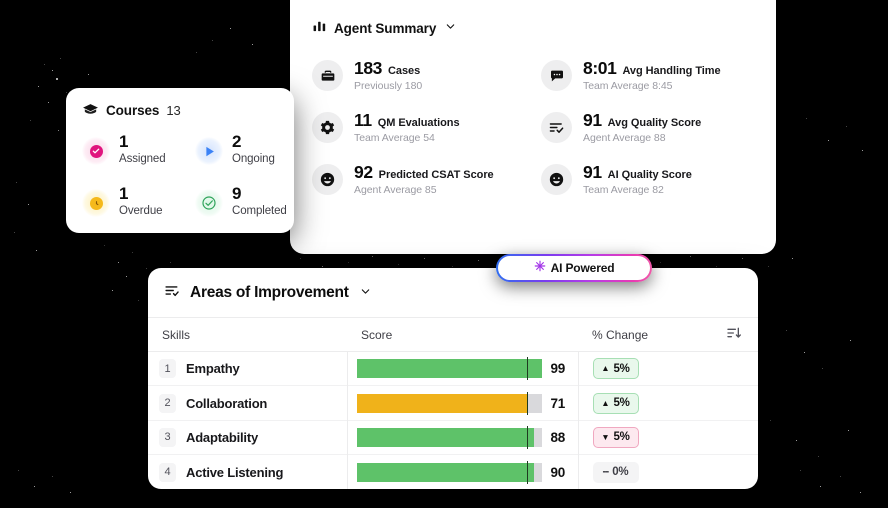 This screenshot has width=888, height=508. What do you see at coordinates (269, 292) in the screenshot?
I see `page-title: Areas of Improvement` at bounding box center [269, 292].